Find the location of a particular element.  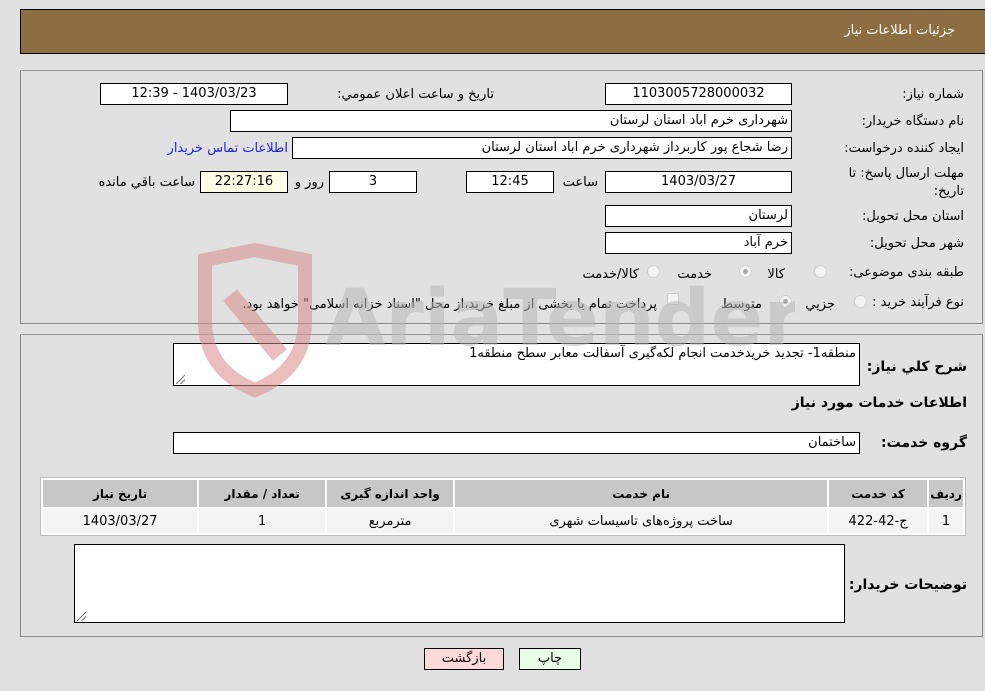

city-label: شهر محل تحویل: is located at coordinates (916, 243).